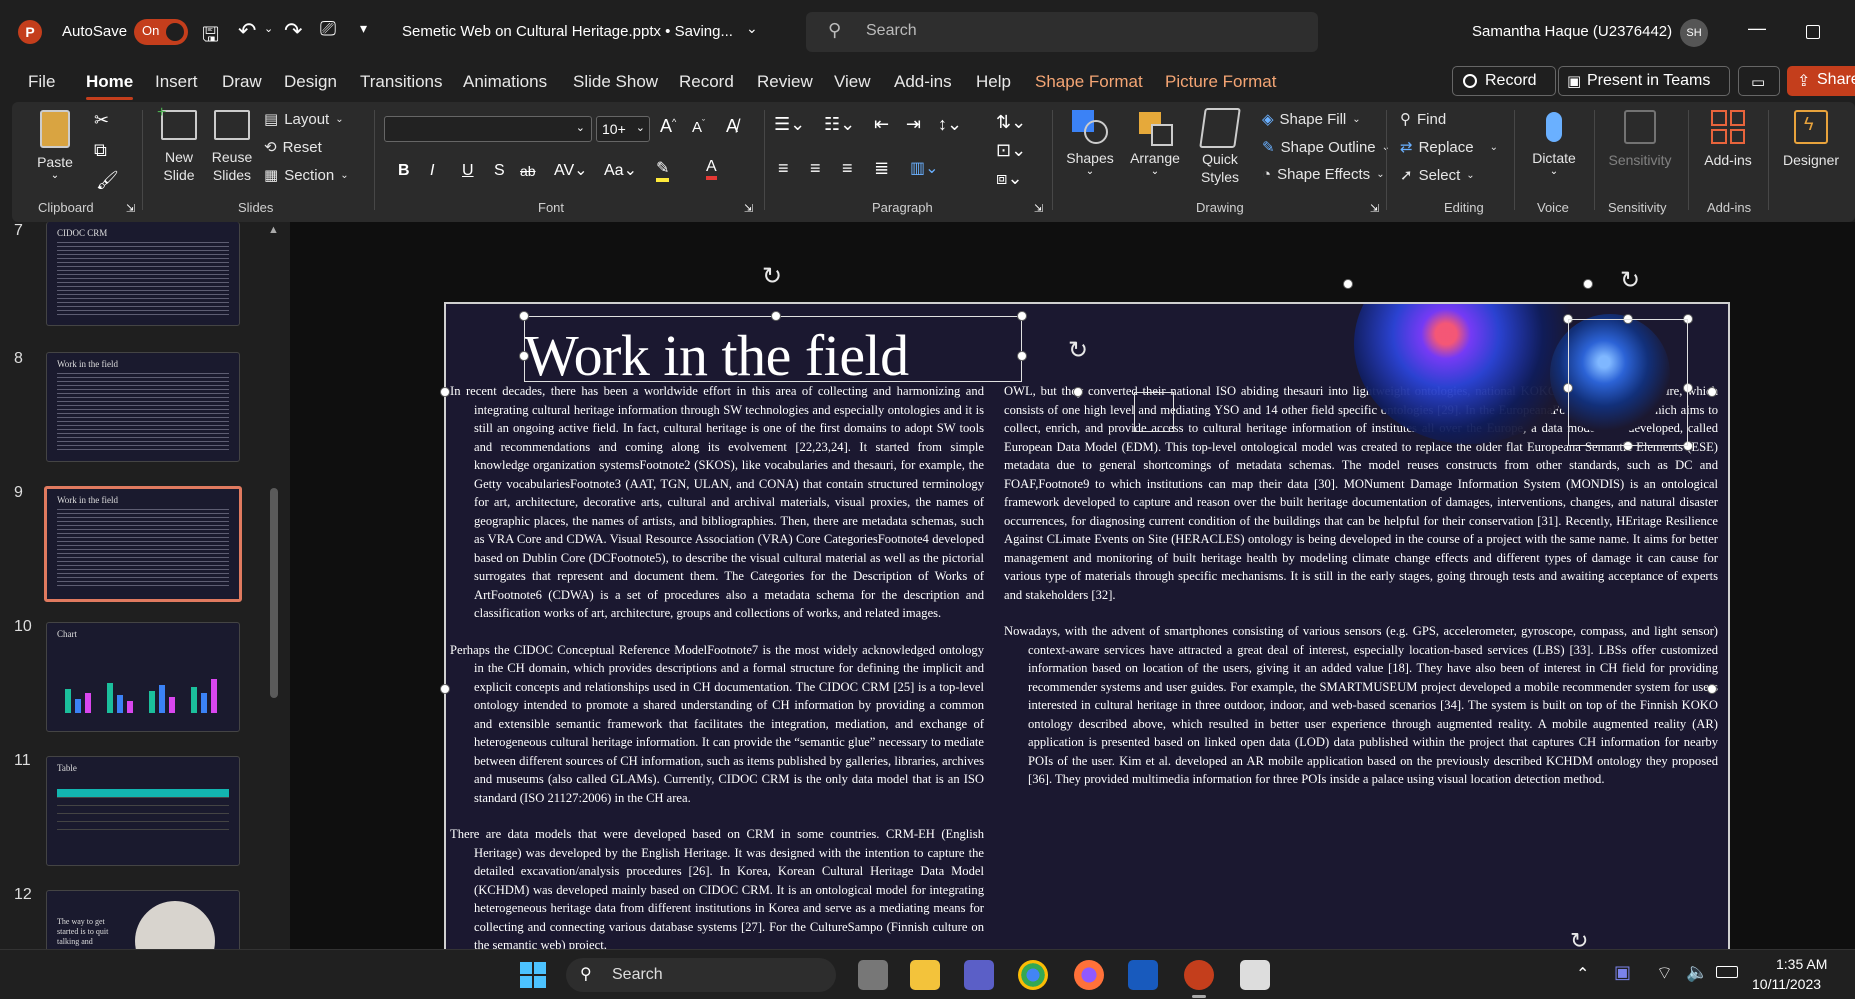 The width and height of the screenshot is (1855, 999). I want to click on clock-date: 10/11/2023, so click(1786, 984).